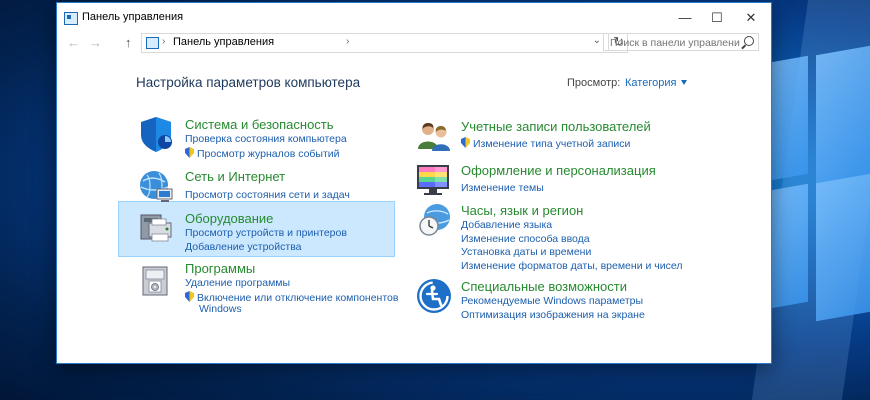 This screenshot has height=400, width=870. What do you see at coordinates (594, 83) in the screenshot?
I see `view-label: Просмотр:` at bounding box center [594, 83].